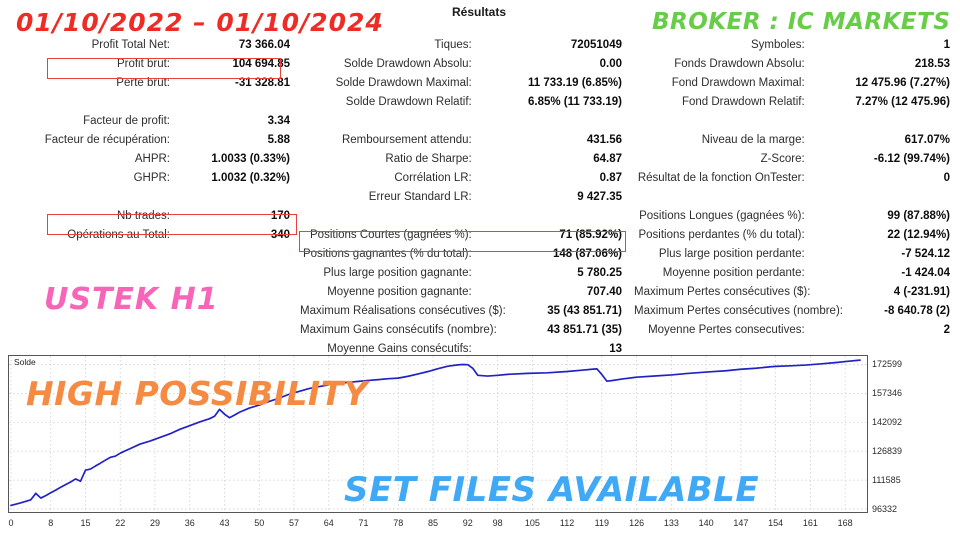 The image size is (960, 540). I want to click on stats-value: 73 366.04, so click(264, 45).